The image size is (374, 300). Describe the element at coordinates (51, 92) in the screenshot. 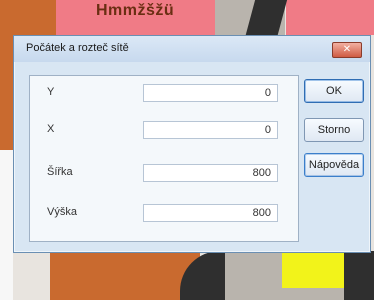

I see `field-label-y: Y` at that location.